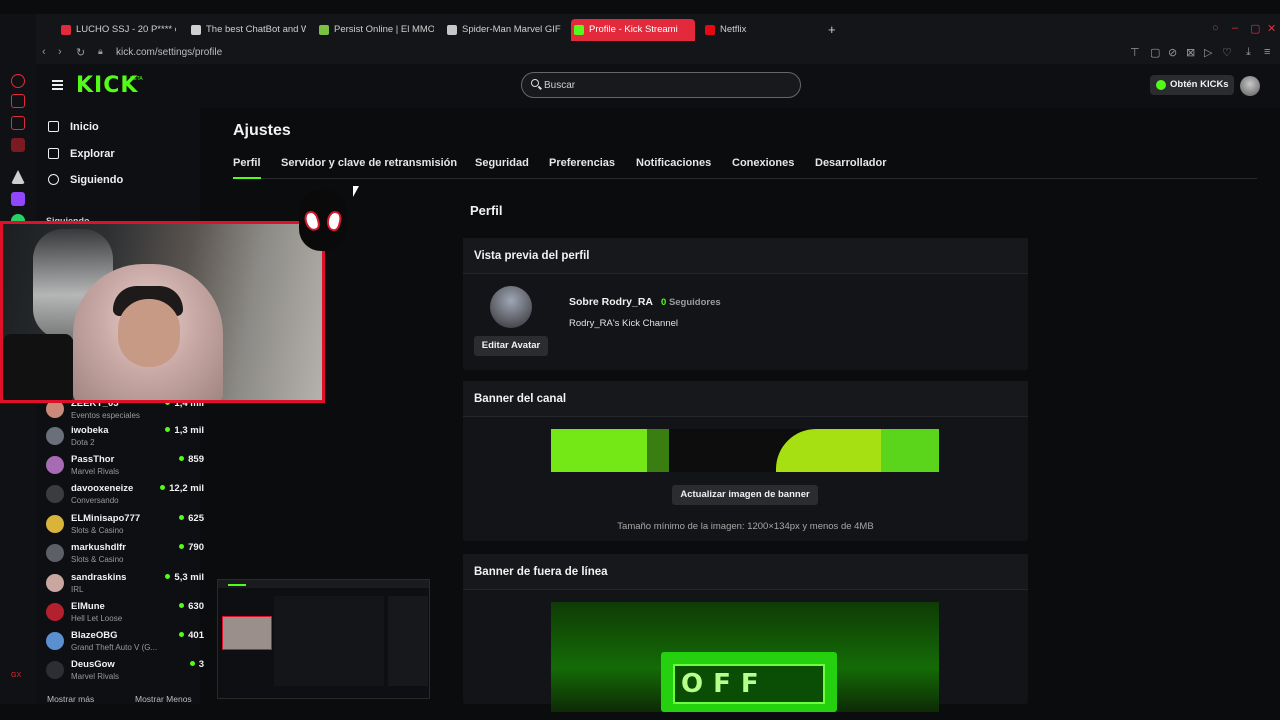 The image size is (1280, 720). Describe the element at coordinates (710, 30) in the screenshot. I see `netflix-icon` at that location.